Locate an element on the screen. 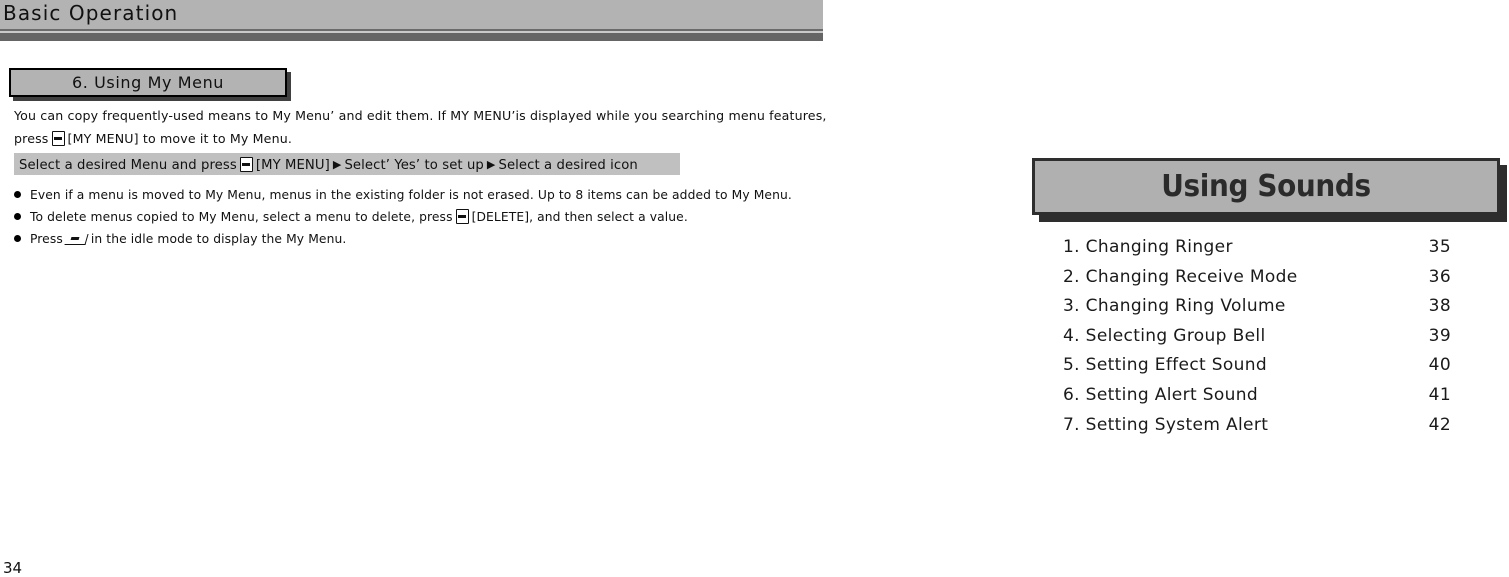 The height and width of the screenshot is (577, 1509). toc-row: 3. Changing Ring Volume 38 is located at coordinates (1268, 307).